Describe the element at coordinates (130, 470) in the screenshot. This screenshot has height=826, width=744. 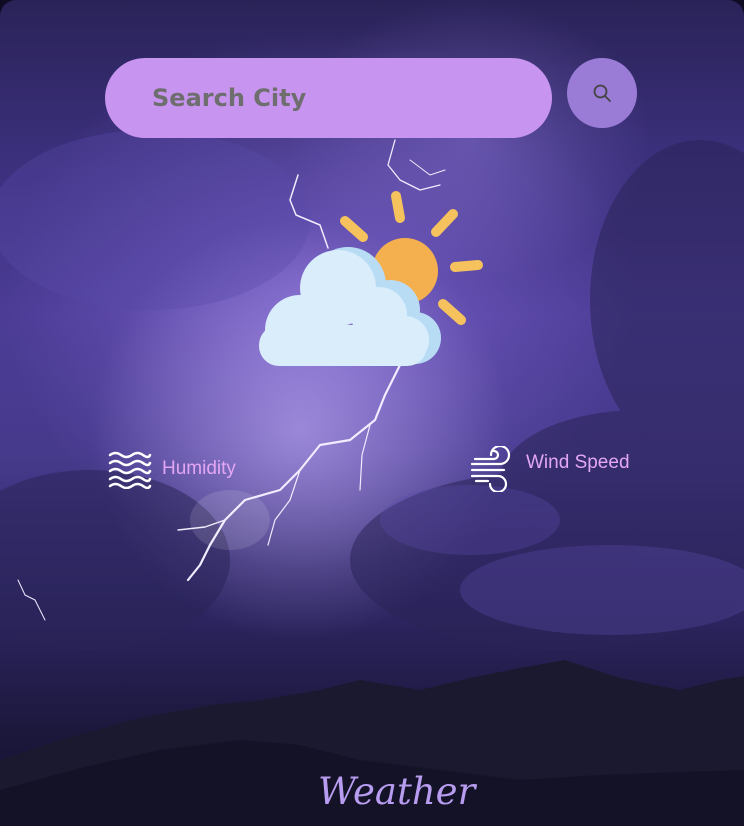
I see `waves-icon` at that location.